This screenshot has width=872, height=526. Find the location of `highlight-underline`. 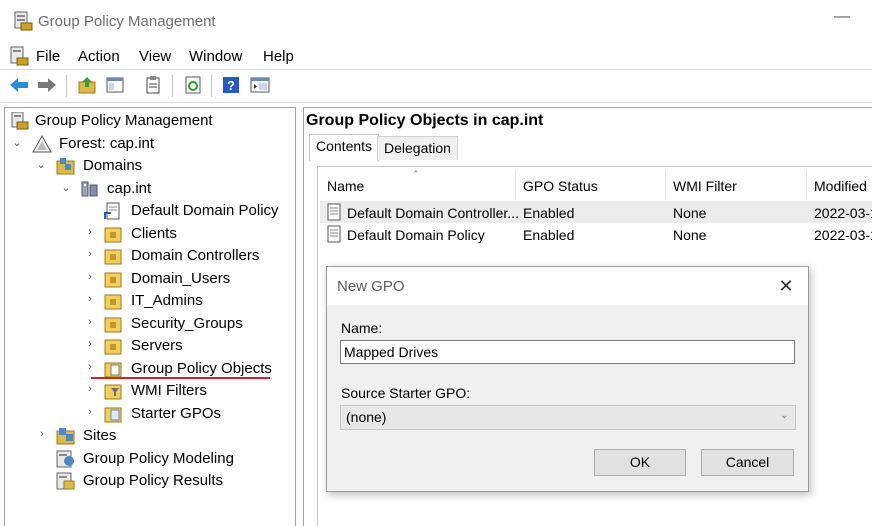

highlight-underline is located at coordinates (180, 378).